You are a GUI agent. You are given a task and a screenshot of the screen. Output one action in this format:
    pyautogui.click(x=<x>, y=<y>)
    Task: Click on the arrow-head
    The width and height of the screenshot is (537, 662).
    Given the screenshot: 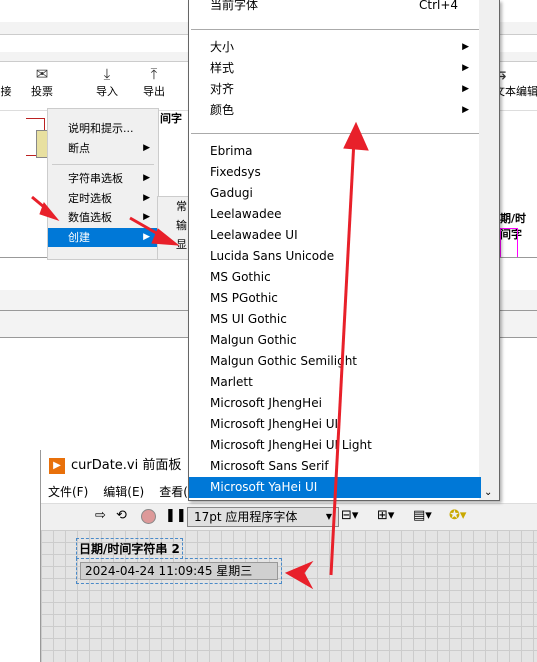 What is the action you would take?
    pyautogui.click(x=49, y=212)
    